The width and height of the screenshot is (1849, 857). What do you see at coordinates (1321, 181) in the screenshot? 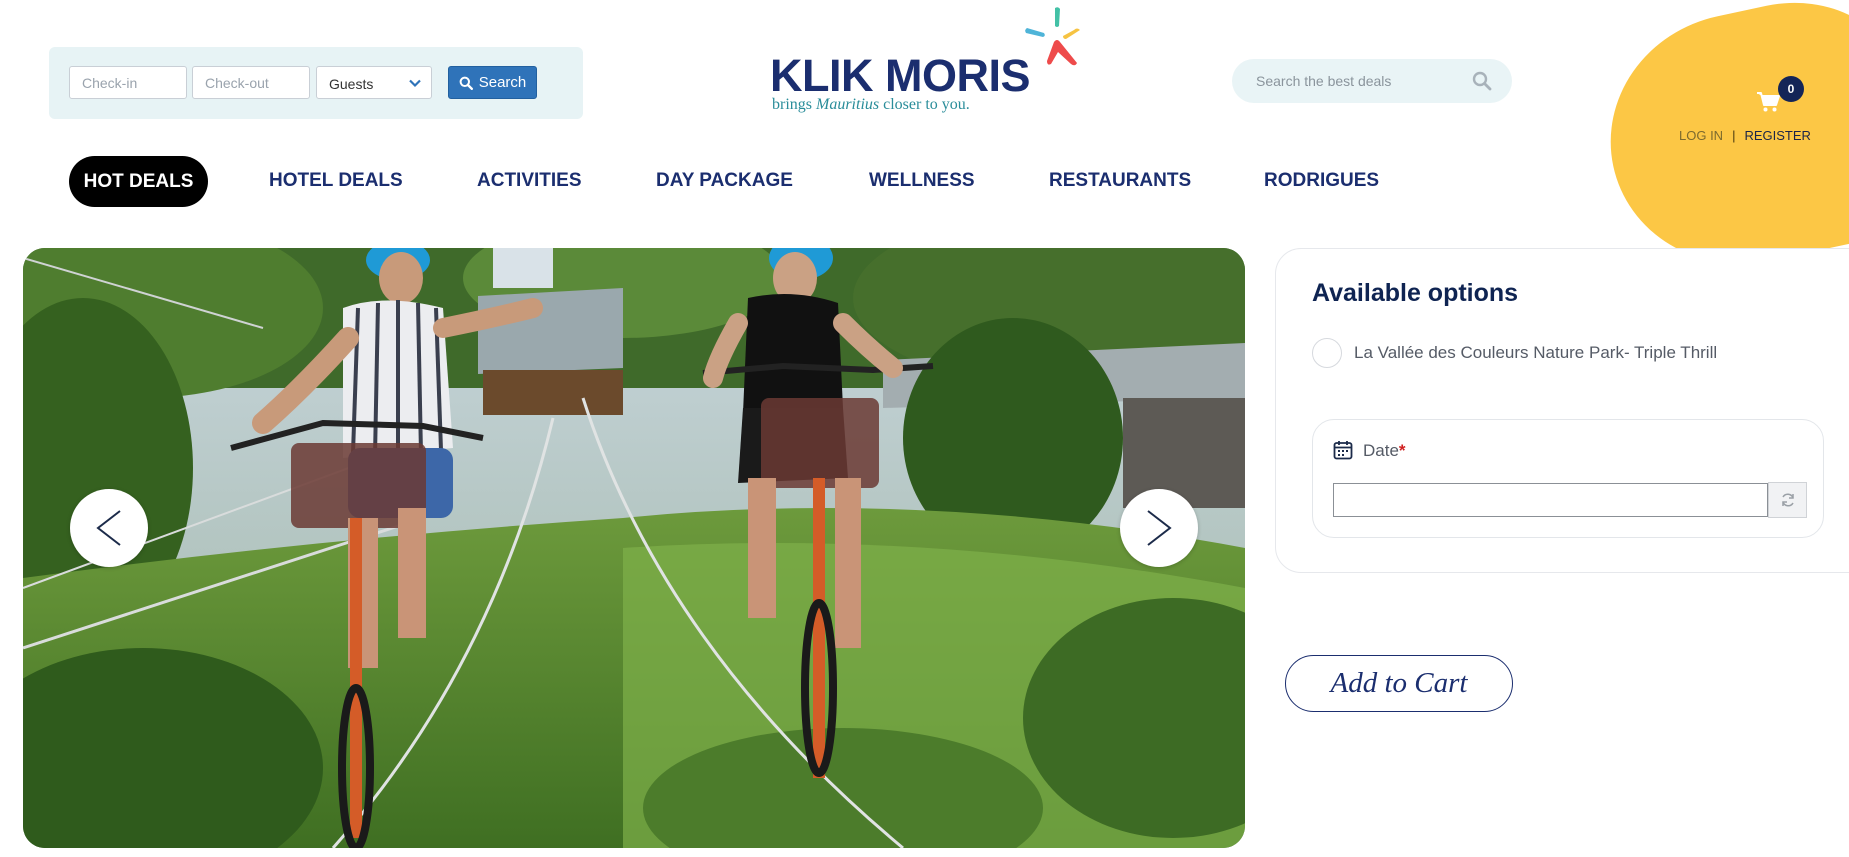
I see `nav-item-rodrigues: RODRIGUES` at bounding box center [1321, 181].